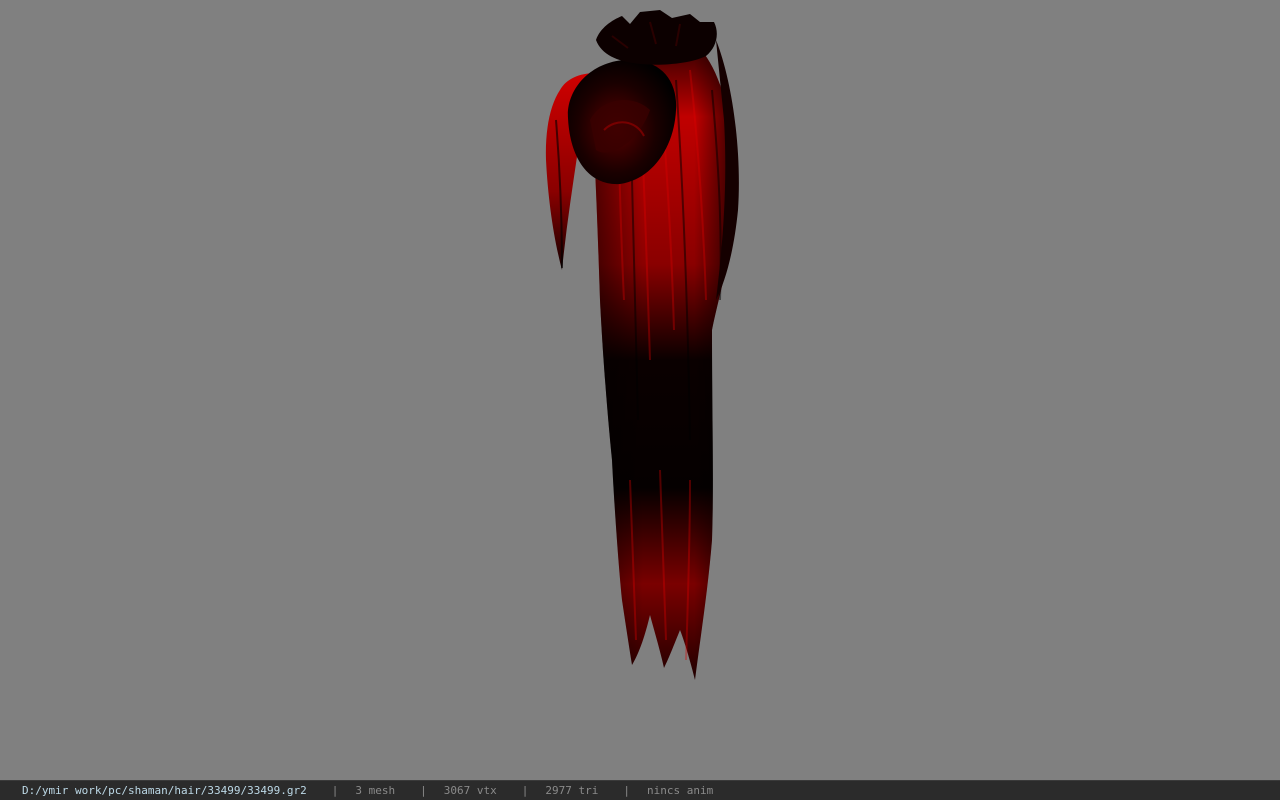  I want to click on mesh-count-label: 3 mesh, so click(375, 790).